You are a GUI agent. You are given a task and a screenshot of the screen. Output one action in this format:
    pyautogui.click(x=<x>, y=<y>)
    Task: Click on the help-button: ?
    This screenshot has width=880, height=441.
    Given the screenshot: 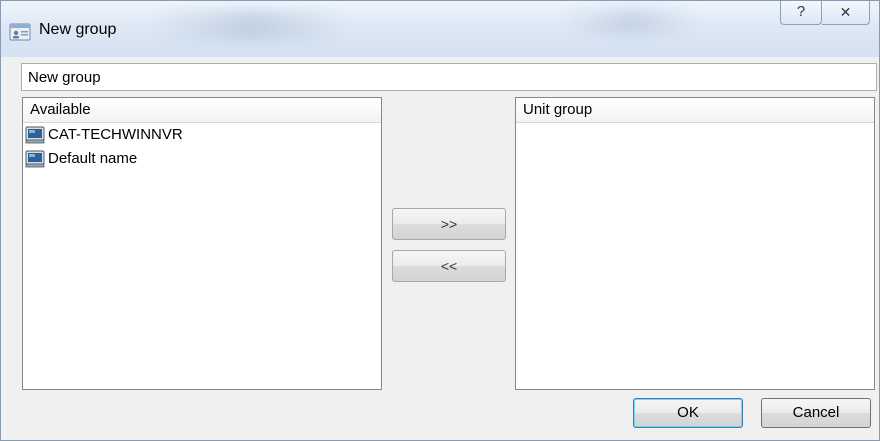 What is the action you would take?
    pyautogui.click(x=801, y=13)
    